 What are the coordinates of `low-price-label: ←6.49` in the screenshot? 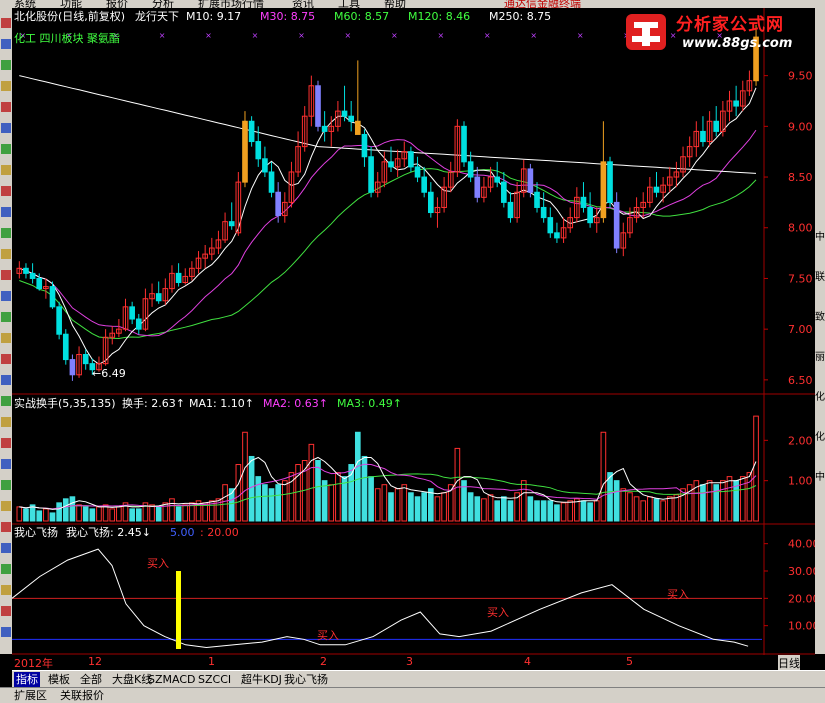 It's located at (109, 373).